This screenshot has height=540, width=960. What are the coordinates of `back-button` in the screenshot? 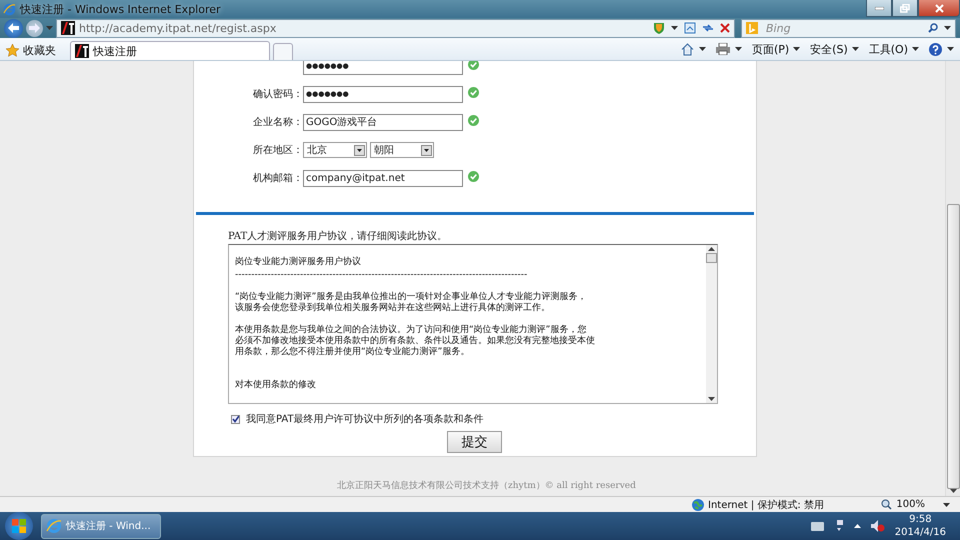 It's located at (13, 28).